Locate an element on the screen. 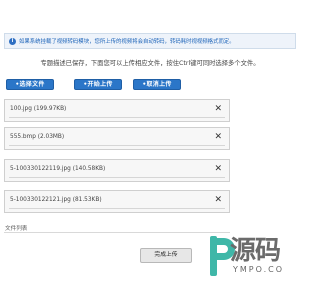  file-item: 5-100330122119.jpg (140.58KB) ✕ is located at coordinates (117, 170).